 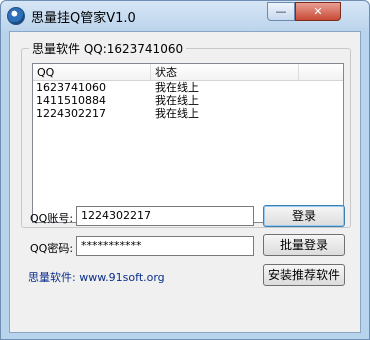 I want to click on minimize-button: —, so click(x=281, y=11).